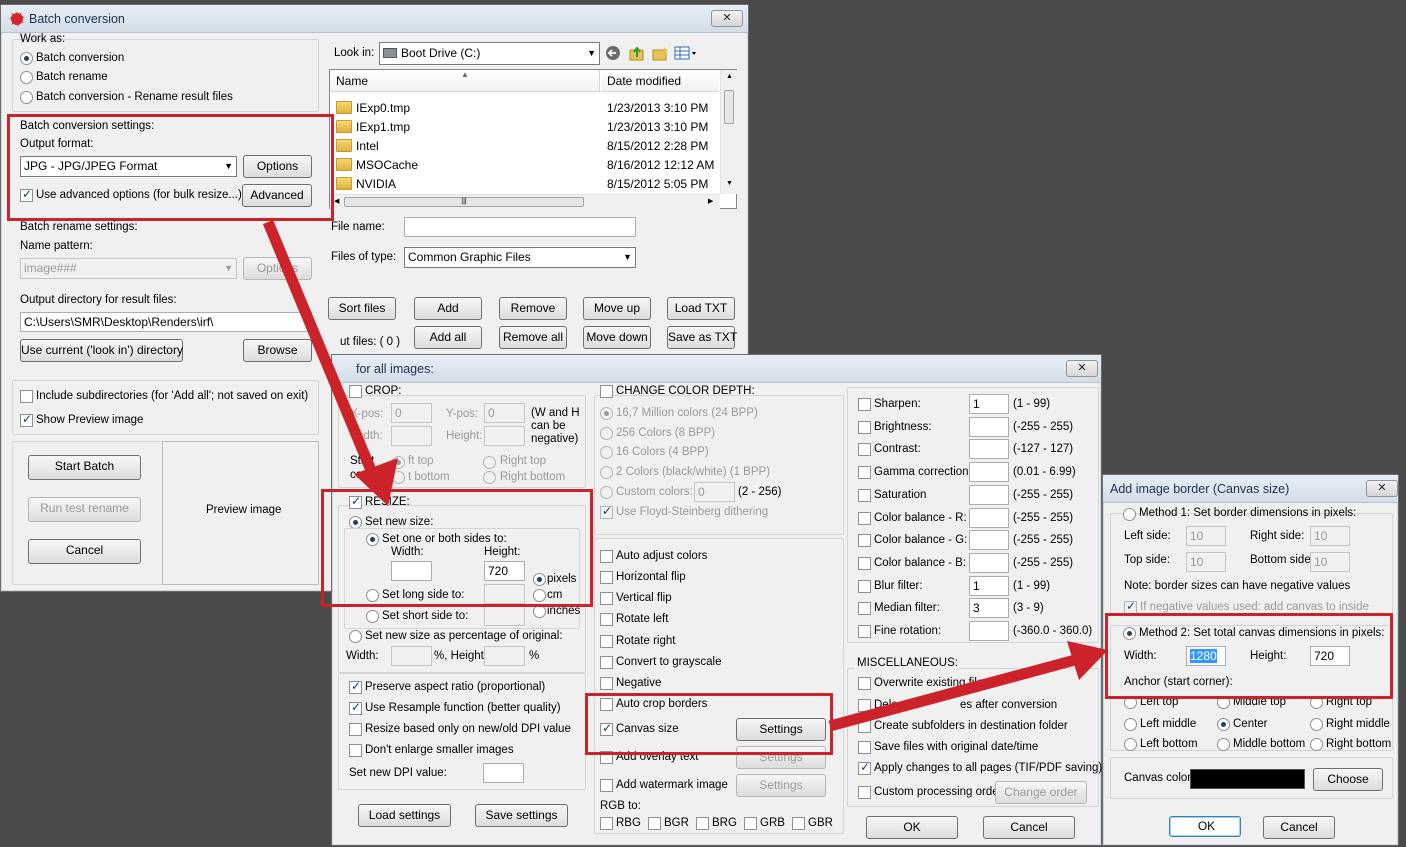 This screenshot has width=1406, height=847. I want to click on border-ok-button: OK, so click(1205, 826).